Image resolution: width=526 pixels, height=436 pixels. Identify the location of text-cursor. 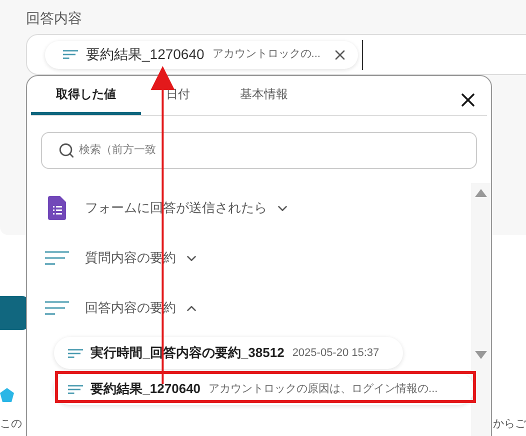
(363, 55).